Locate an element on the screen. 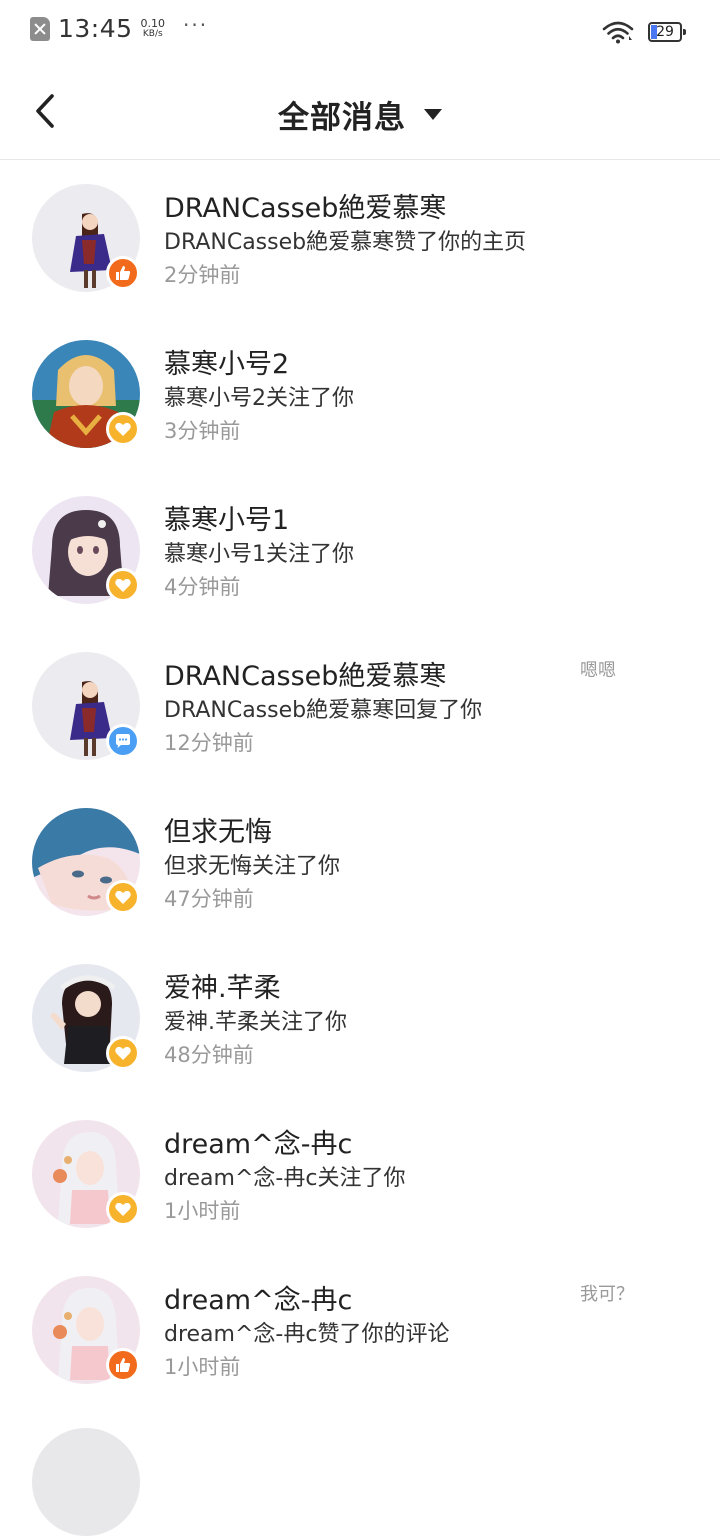 Image resolution: width=720 pixels, height=1536 pixels. sender-name: 慕寒小号2 is located at coordinates (227, 364).